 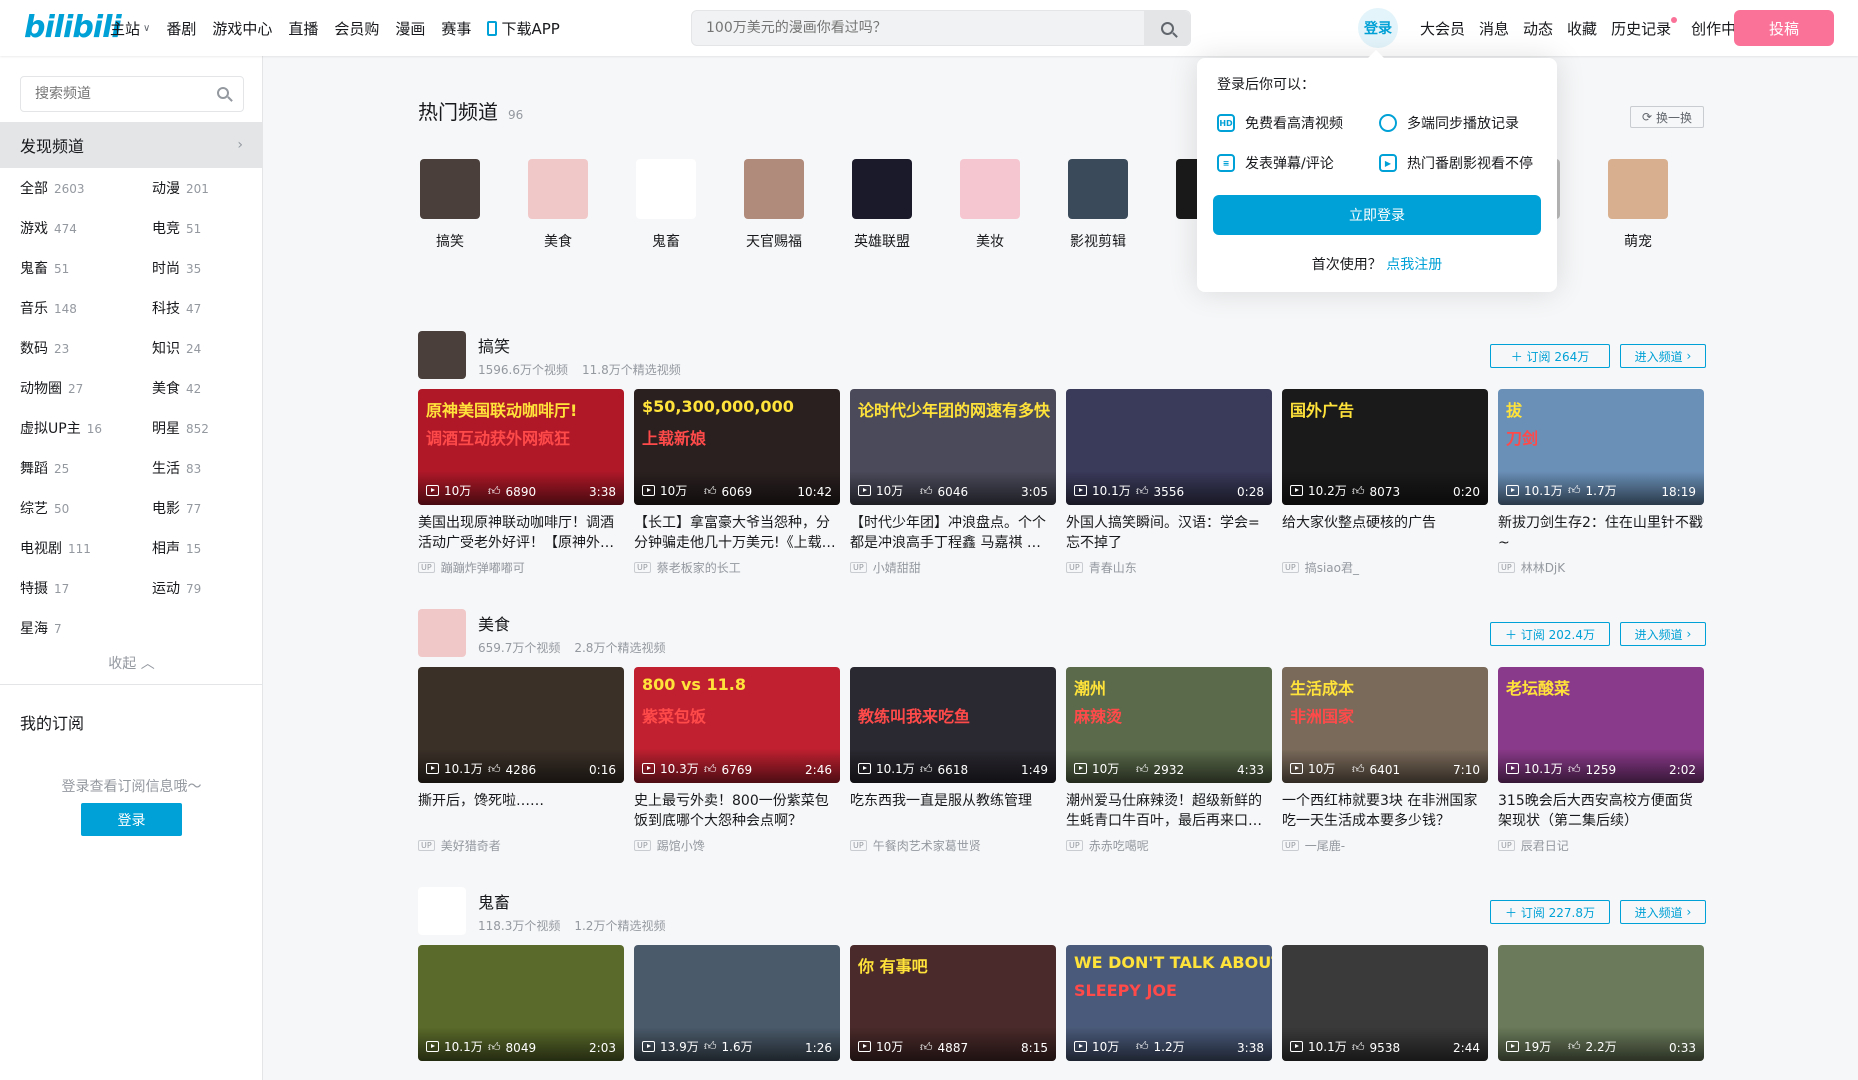 What do you see at coordinates (1550, 634) in the screenshot?
I see `subscribe-button: ＋ 订阅 202.4万` at bounding box center [1550, 634].